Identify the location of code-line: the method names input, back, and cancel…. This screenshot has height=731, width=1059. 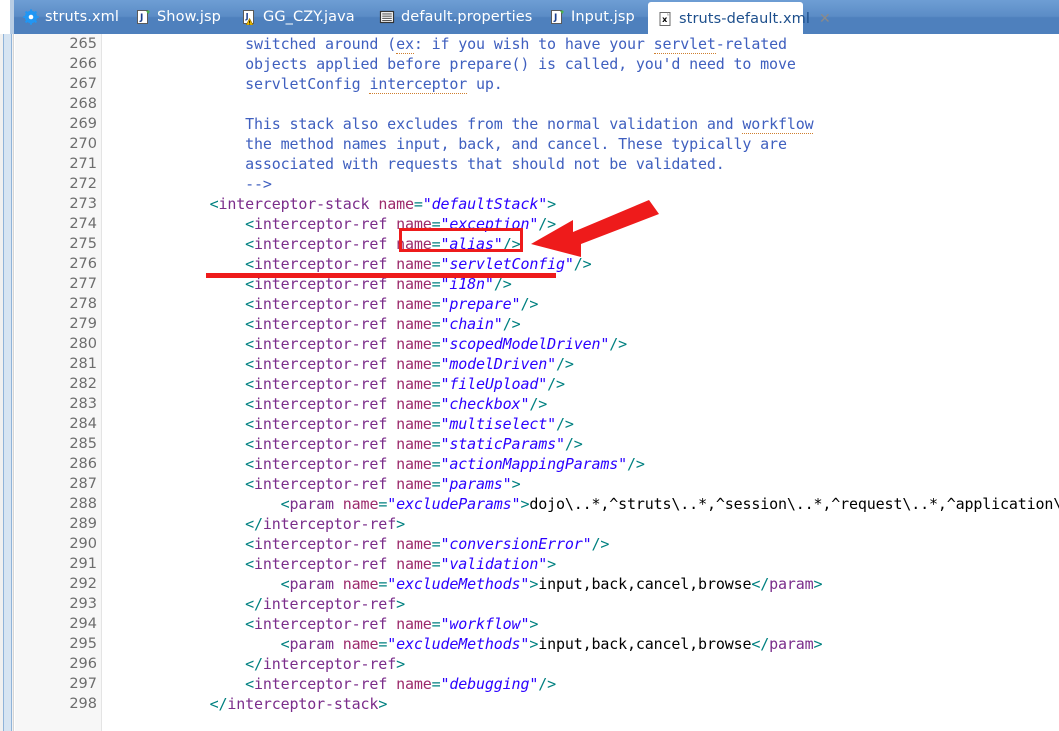
(581, 144).